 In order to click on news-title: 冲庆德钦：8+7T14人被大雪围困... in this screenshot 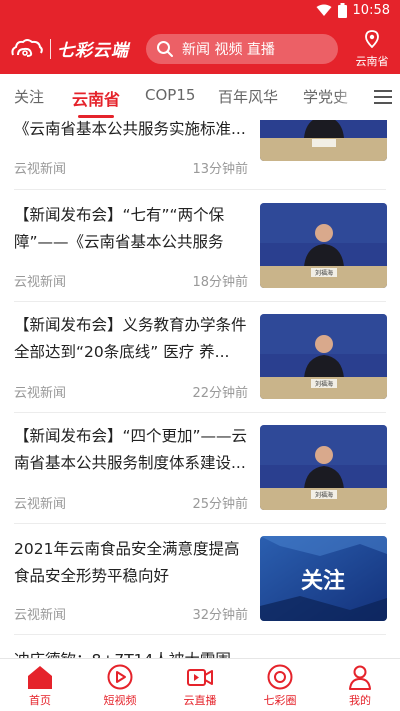, I will do `click(132, 652)`.